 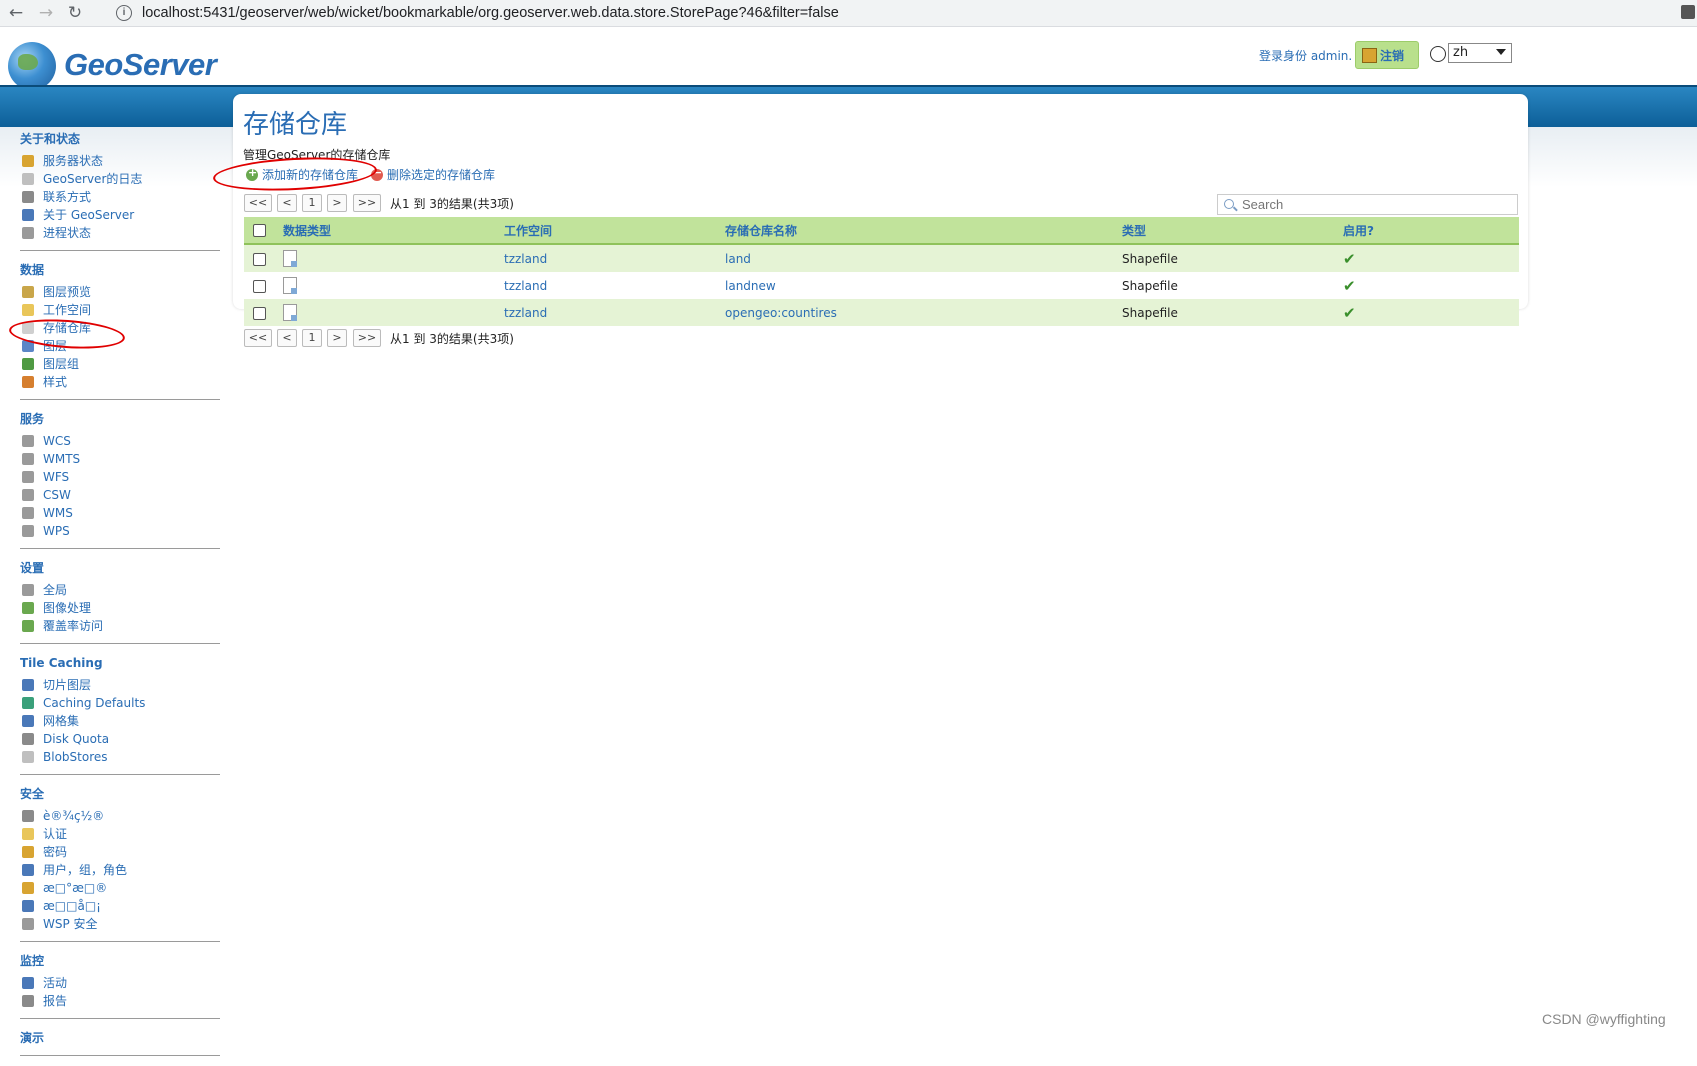 What do you see at coordinates (1688, 12) in the screenshot?
I see `extension-icon` at bounding box center [1688, 12].